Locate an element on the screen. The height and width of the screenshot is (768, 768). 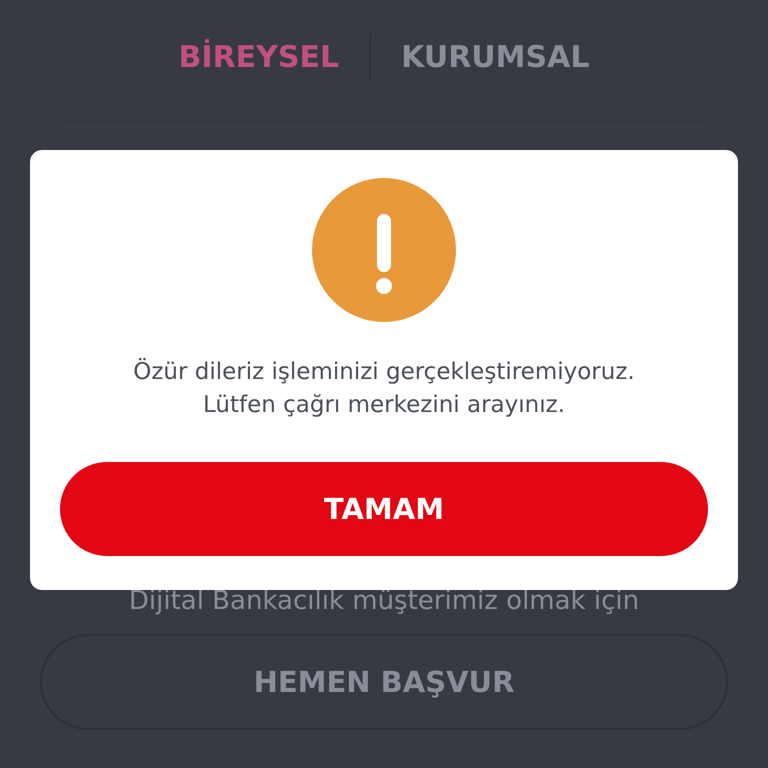
segment-tab: BİREYSEL is located at coordinates (259, 57).